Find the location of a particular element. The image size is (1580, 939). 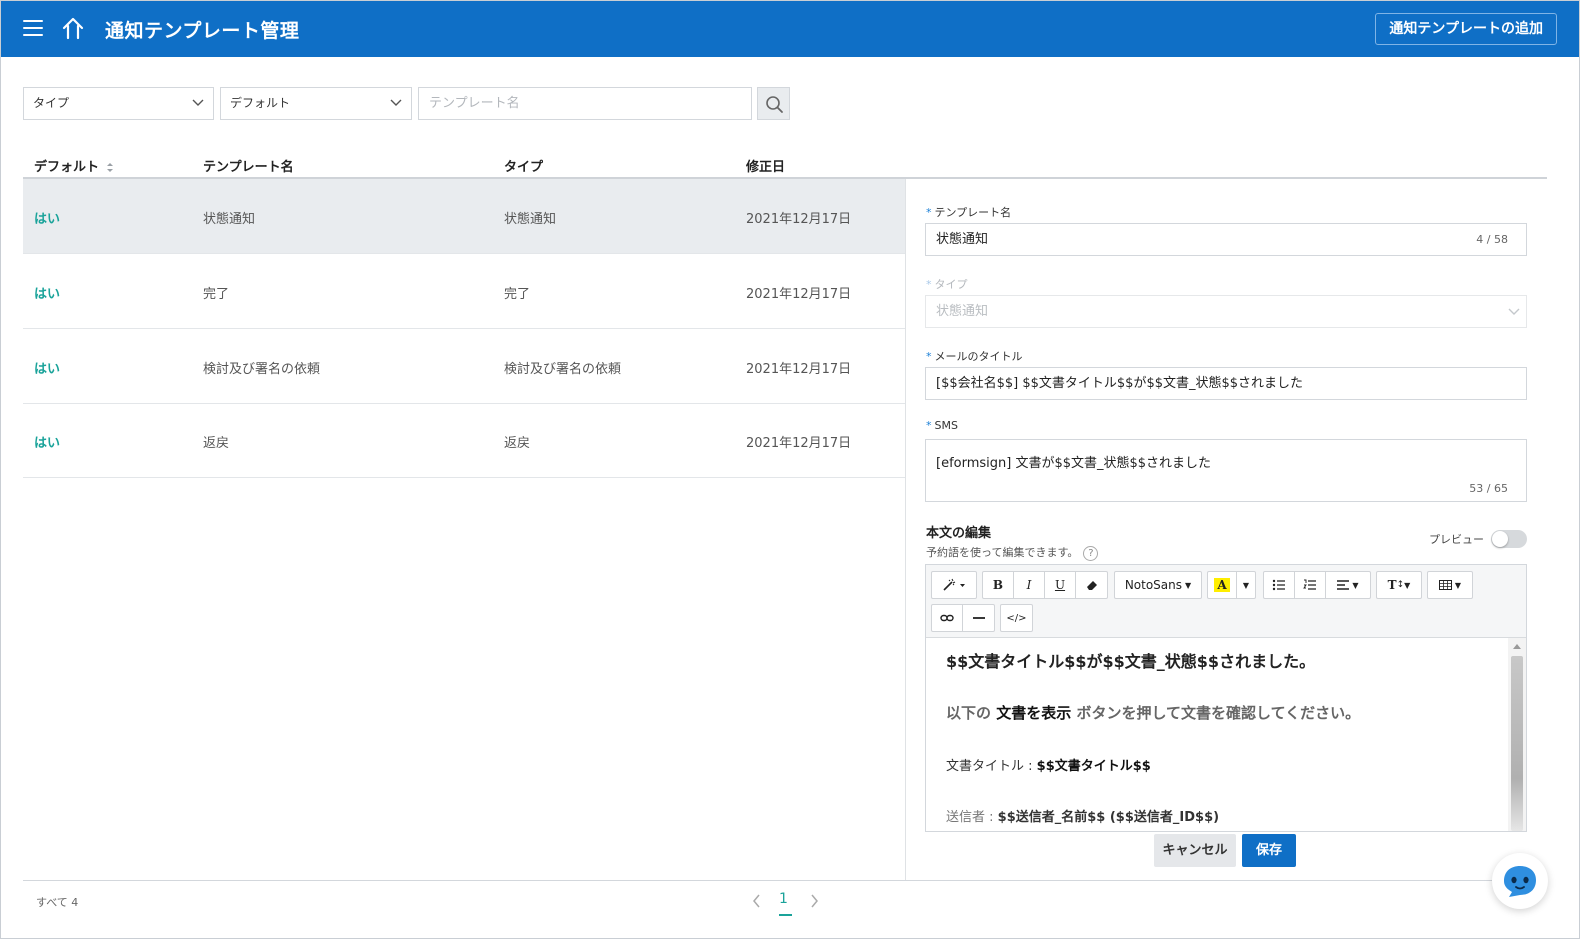

body-edit-title: 本文の編集 is located at coordinates (959, 533).